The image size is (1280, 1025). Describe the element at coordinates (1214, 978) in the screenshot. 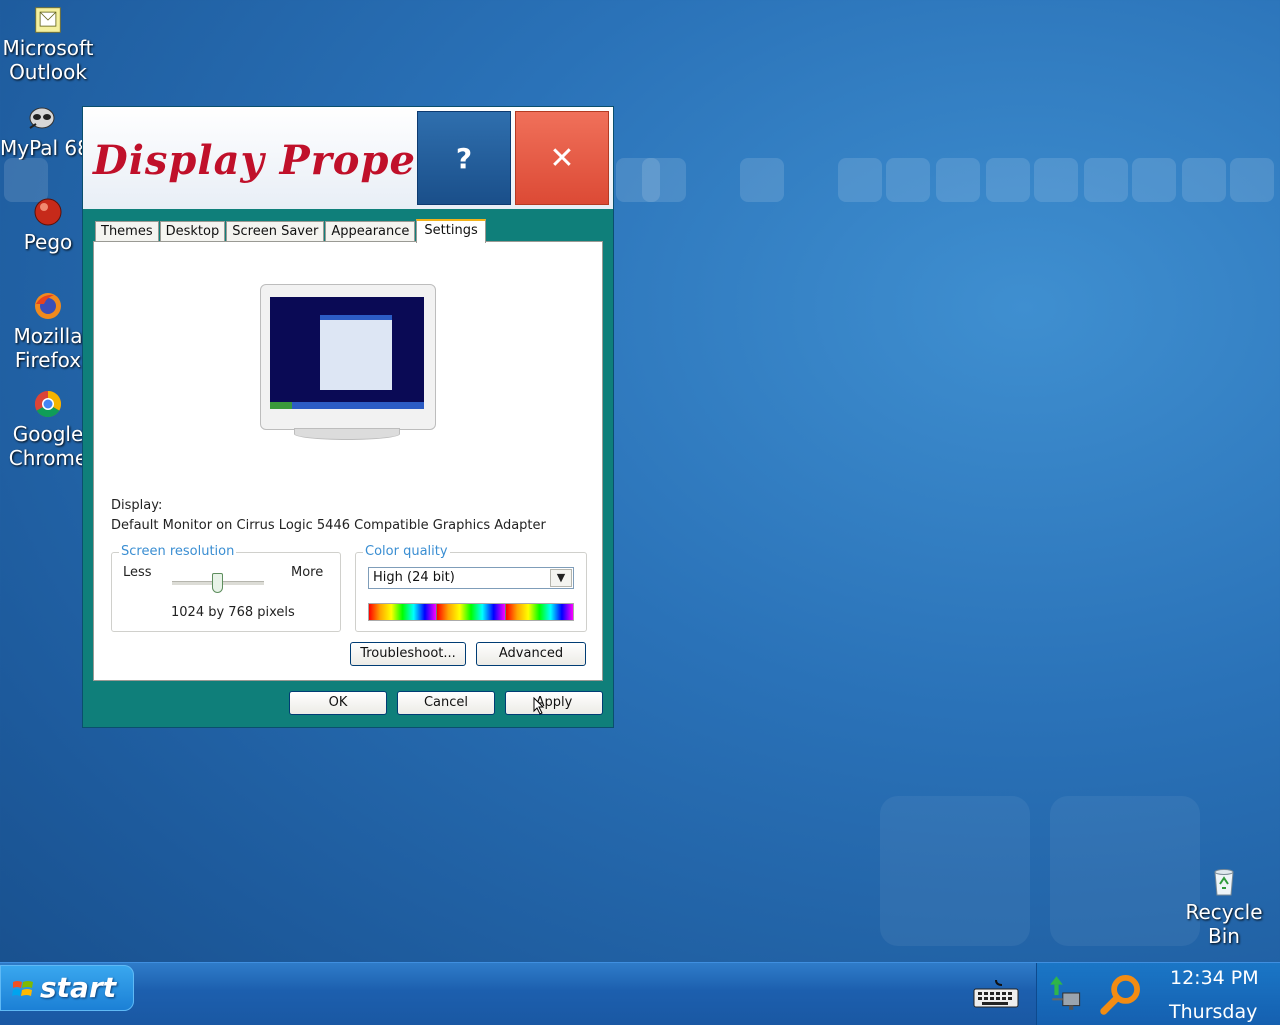

I see `clock-time: 12:34 PM` at that location.